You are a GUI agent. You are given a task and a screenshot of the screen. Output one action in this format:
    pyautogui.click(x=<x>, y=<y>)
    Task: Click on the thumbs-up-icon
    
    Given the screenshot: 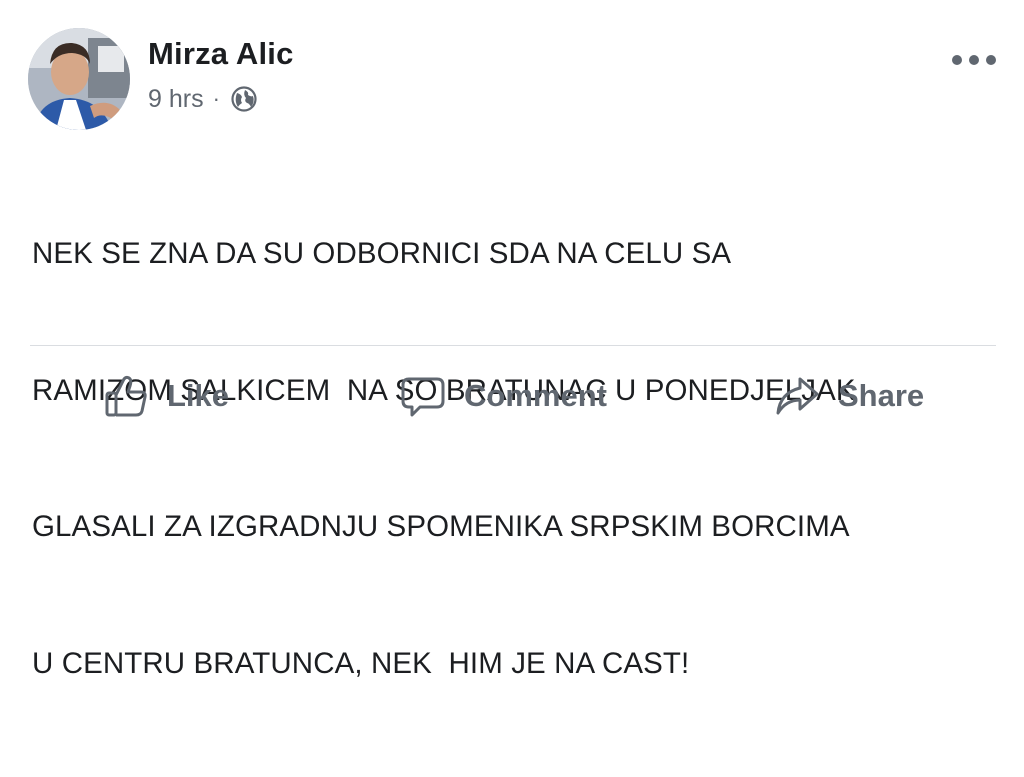 What is the action you would take?
    pyautogui.click(x=126, y=396)
    